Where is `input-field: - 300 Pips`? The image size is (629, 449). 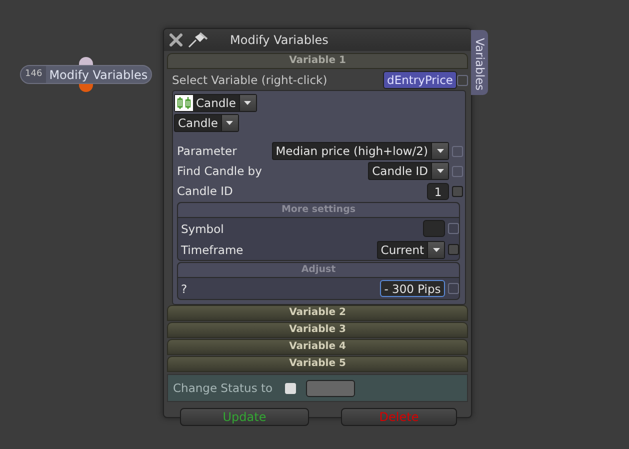
input-field: - 300 Pips is located at coordinates (412, 288).